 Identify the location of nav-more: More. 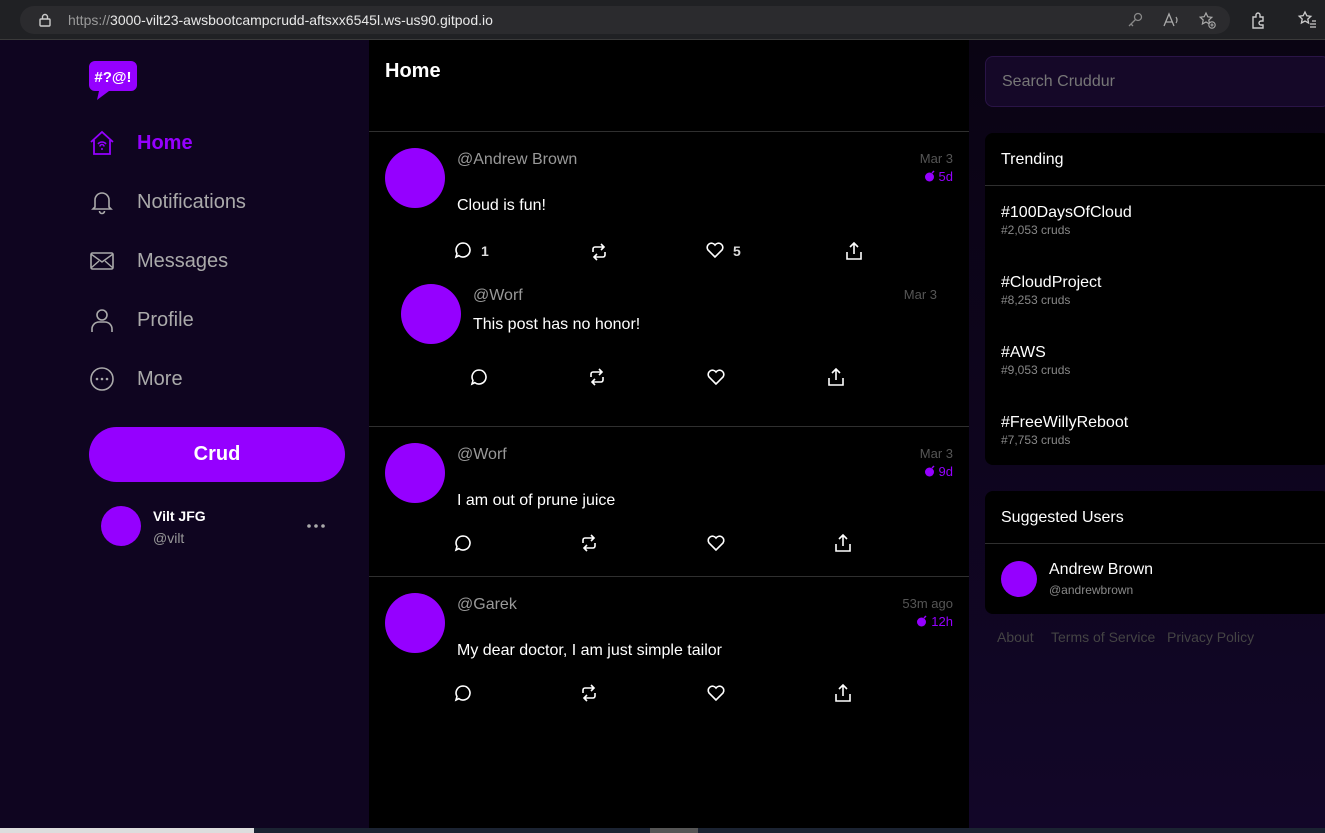
(214, 379).